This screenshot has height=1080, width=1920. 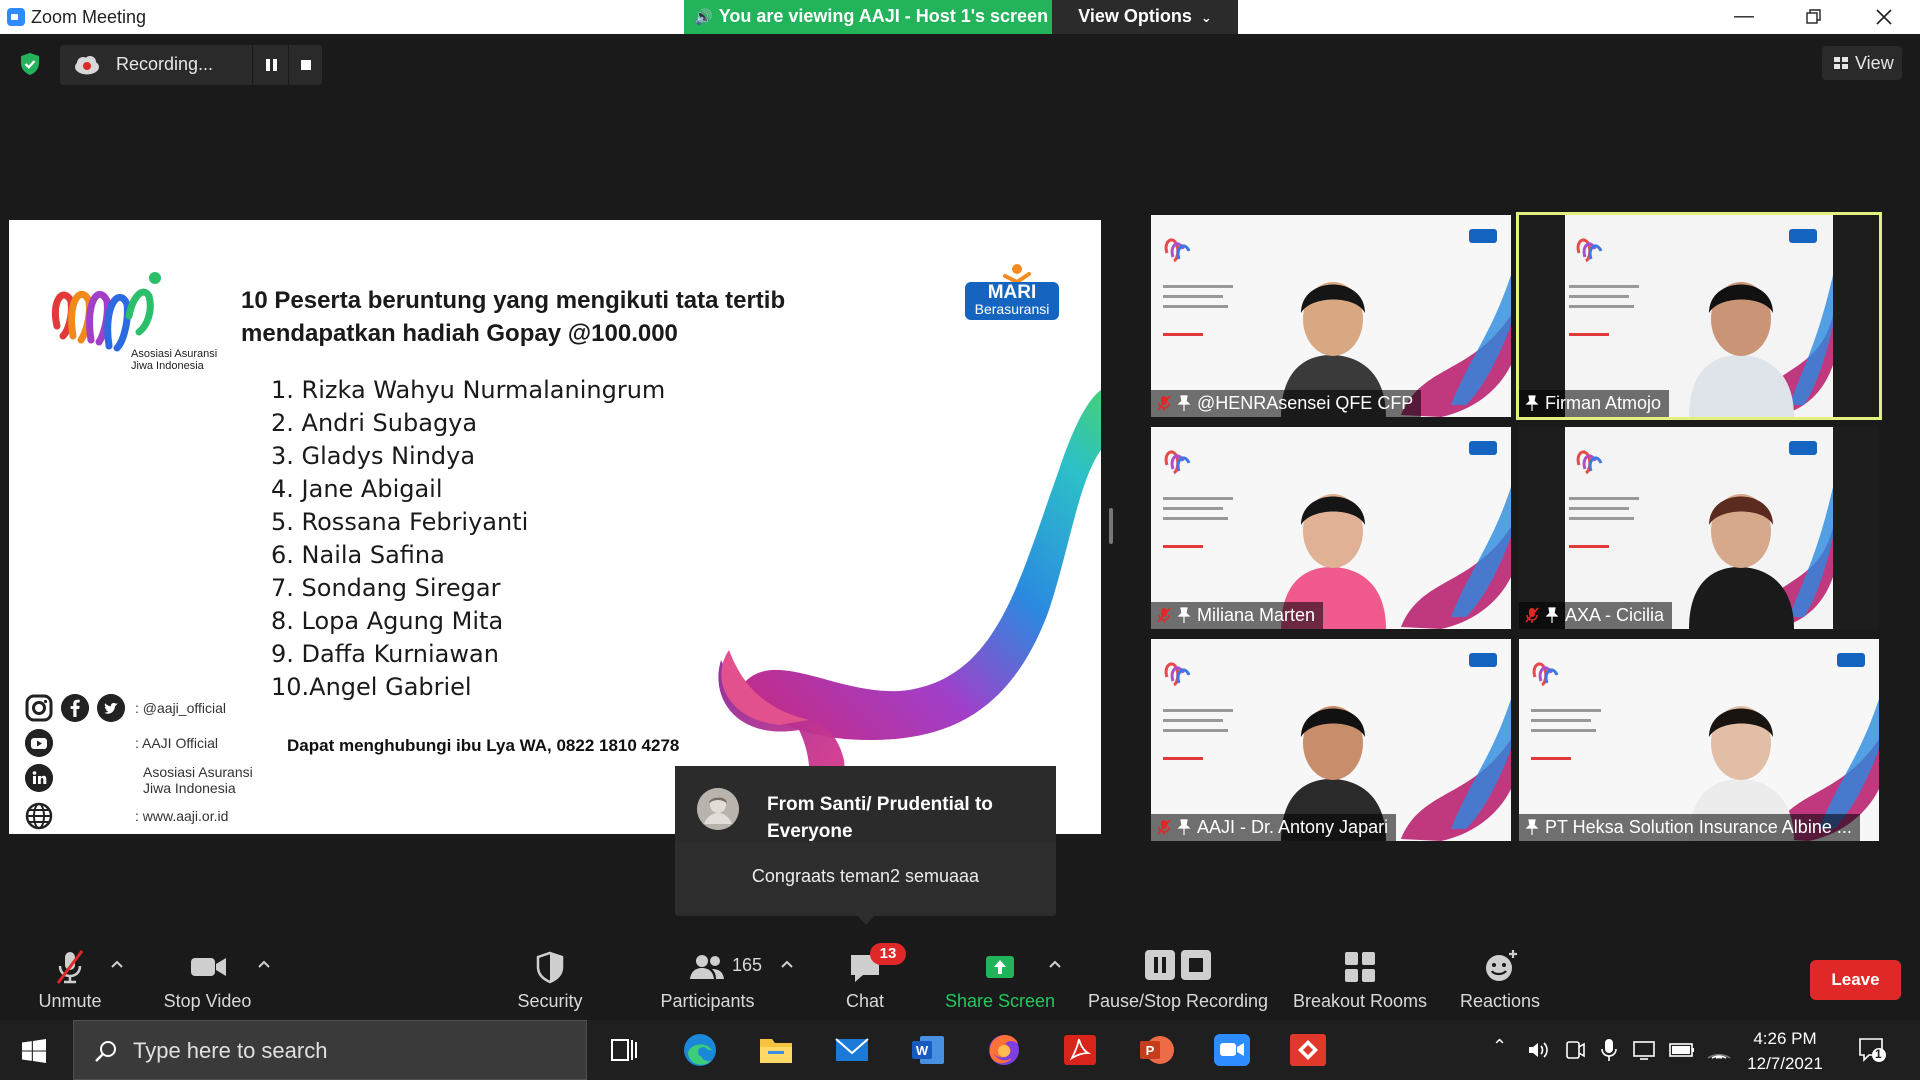 What do you see at coordinates (1232, 1050) in the screenshot?
I see `zoom-taskbar-icon` at bounding box center [1232, 1050].